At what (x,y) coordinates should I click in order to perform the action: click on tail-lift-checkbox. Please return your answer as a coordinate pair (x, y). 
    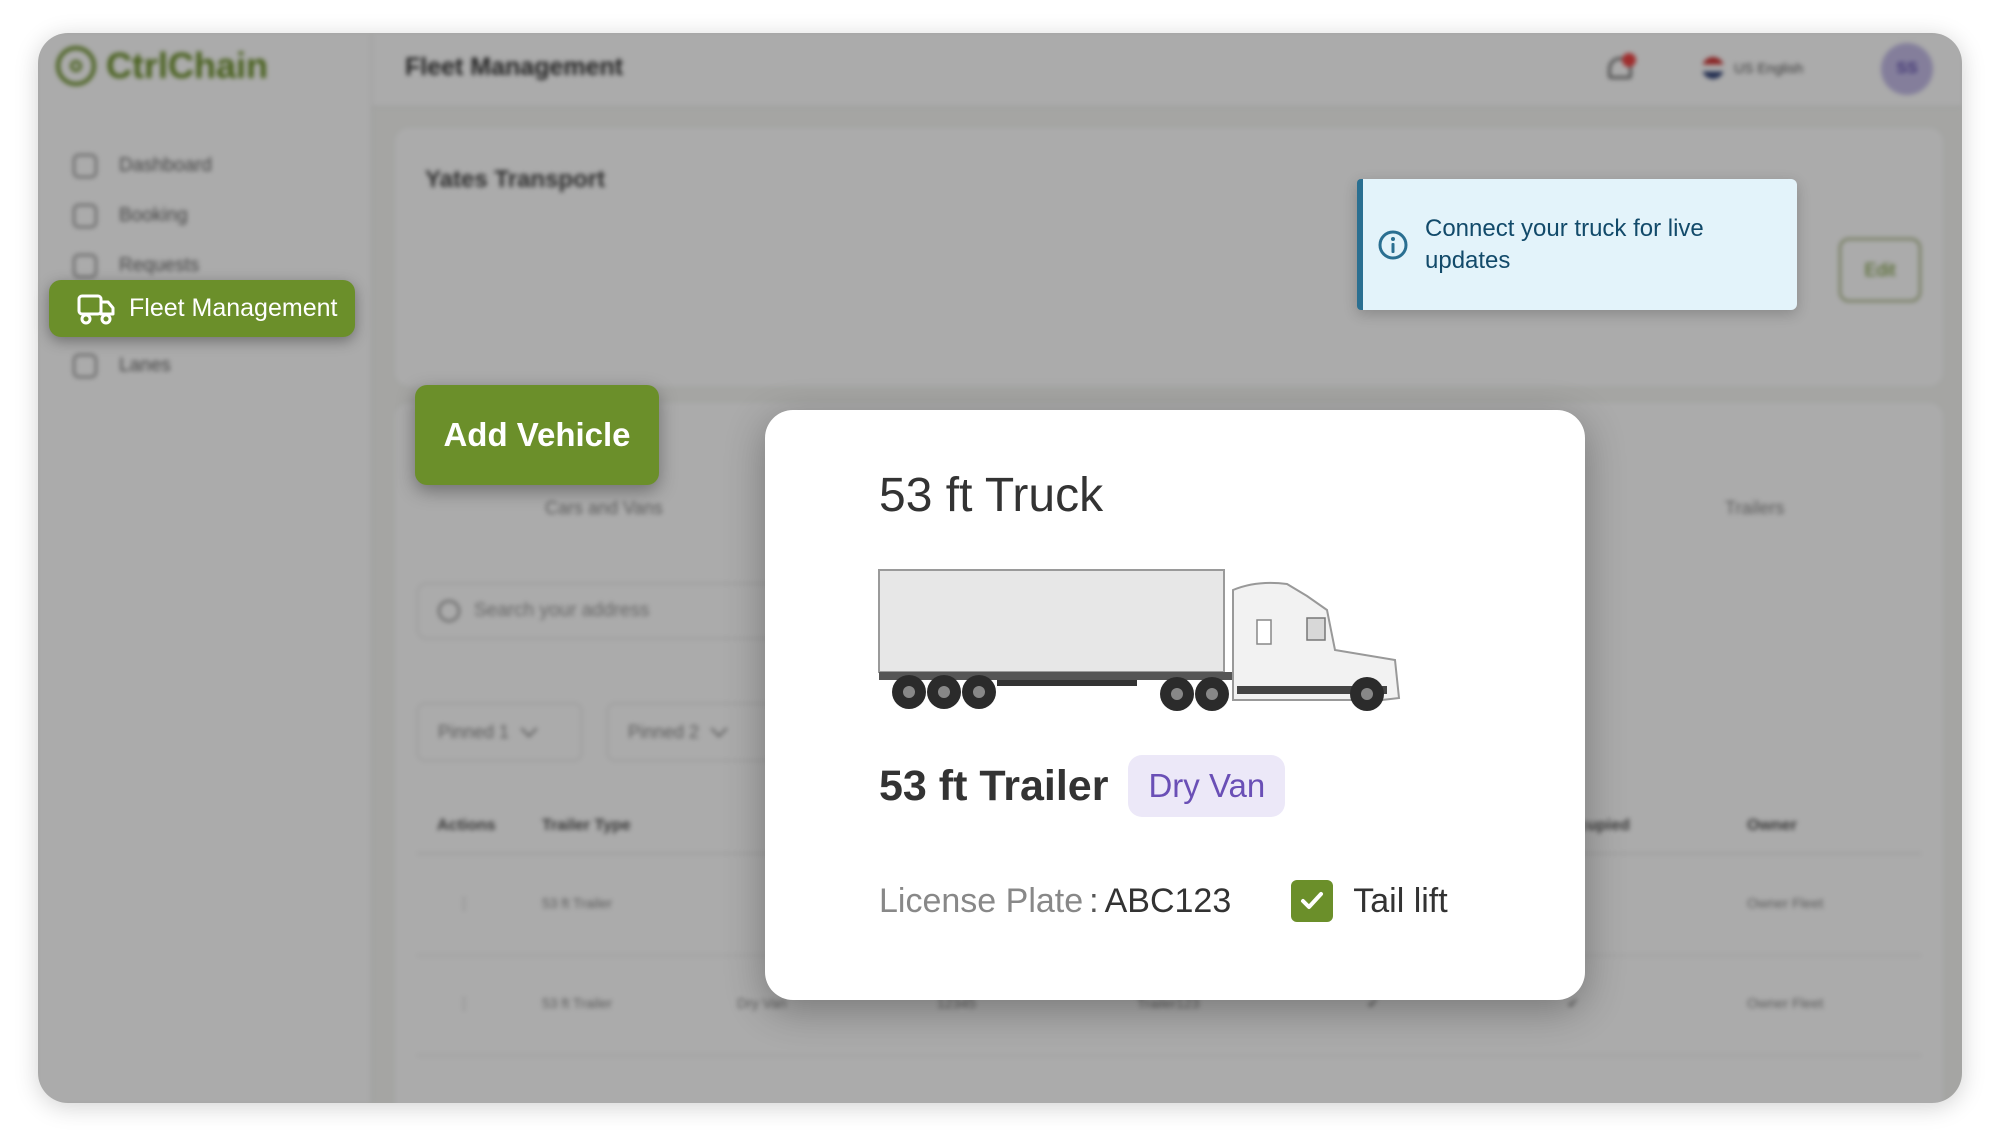
    Looking at the image, I should click on (1312, 901).